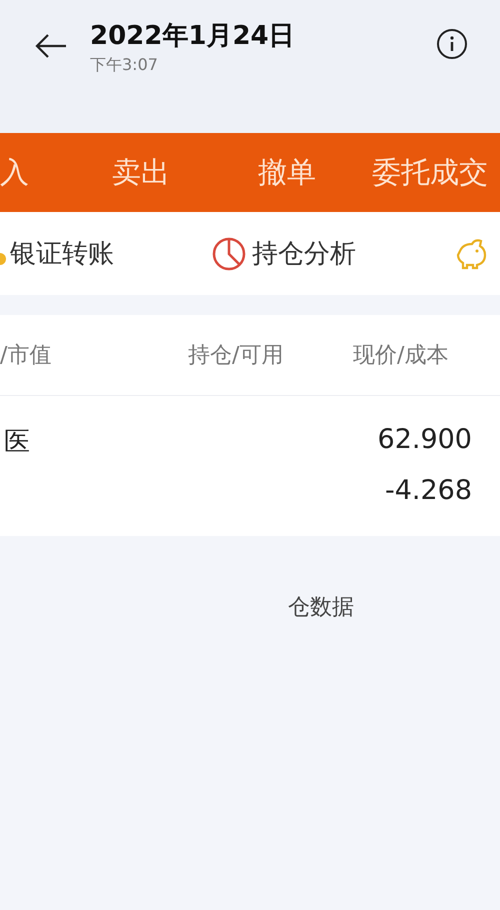 Image resolution: width=500 pixels, height=910 pixels. I want to click on trade-tab: 委托成交, so click(430, 172).